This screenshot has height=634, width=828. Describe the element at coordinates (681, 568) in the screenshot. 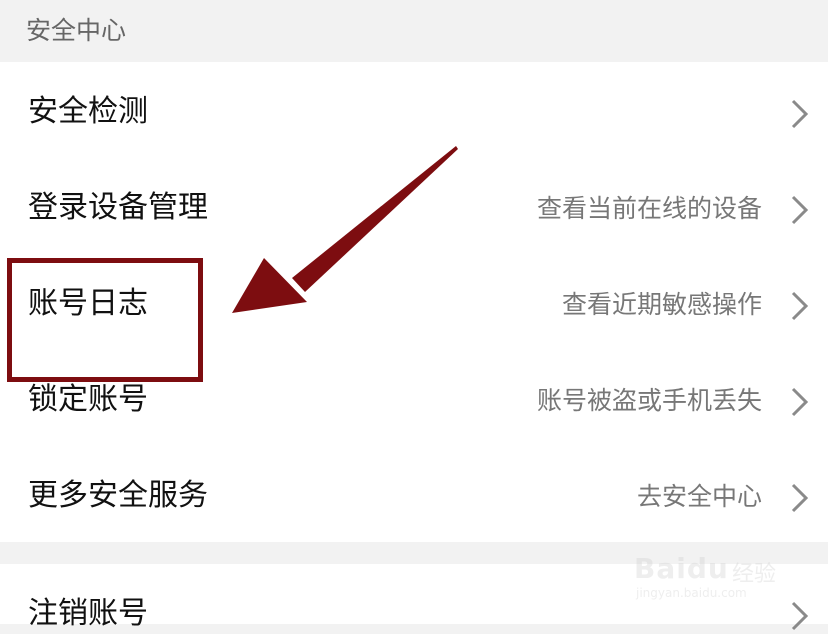

I see `watermark-brand: Baidu` at that location.